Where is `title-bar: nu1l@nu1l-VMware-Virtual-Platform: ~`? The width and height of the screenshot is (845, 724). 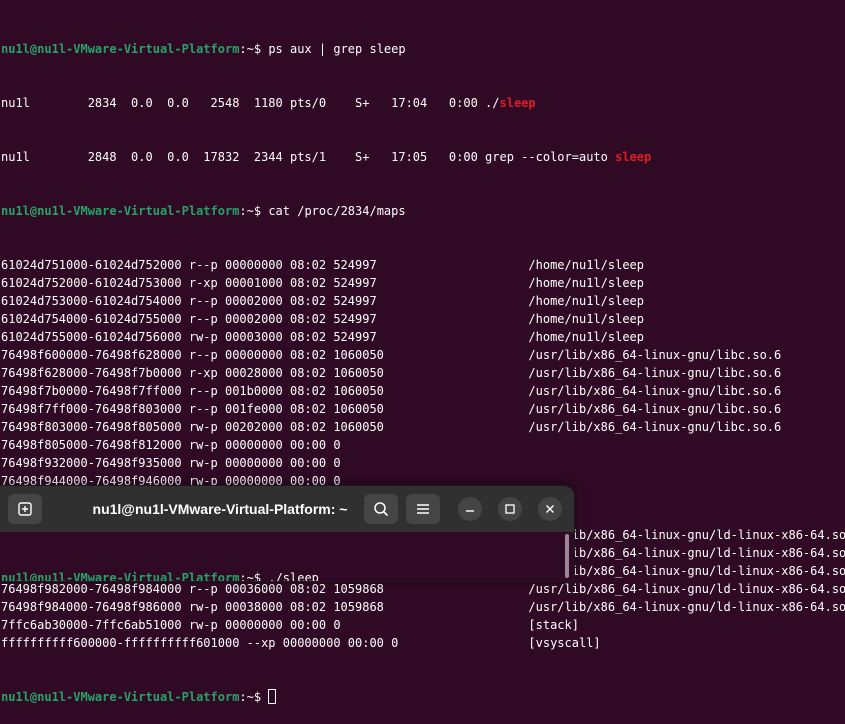
title-bar: nu1l@nu1l-VMware-Virtual-Platform: ~ is located at coordinates (287, 509).